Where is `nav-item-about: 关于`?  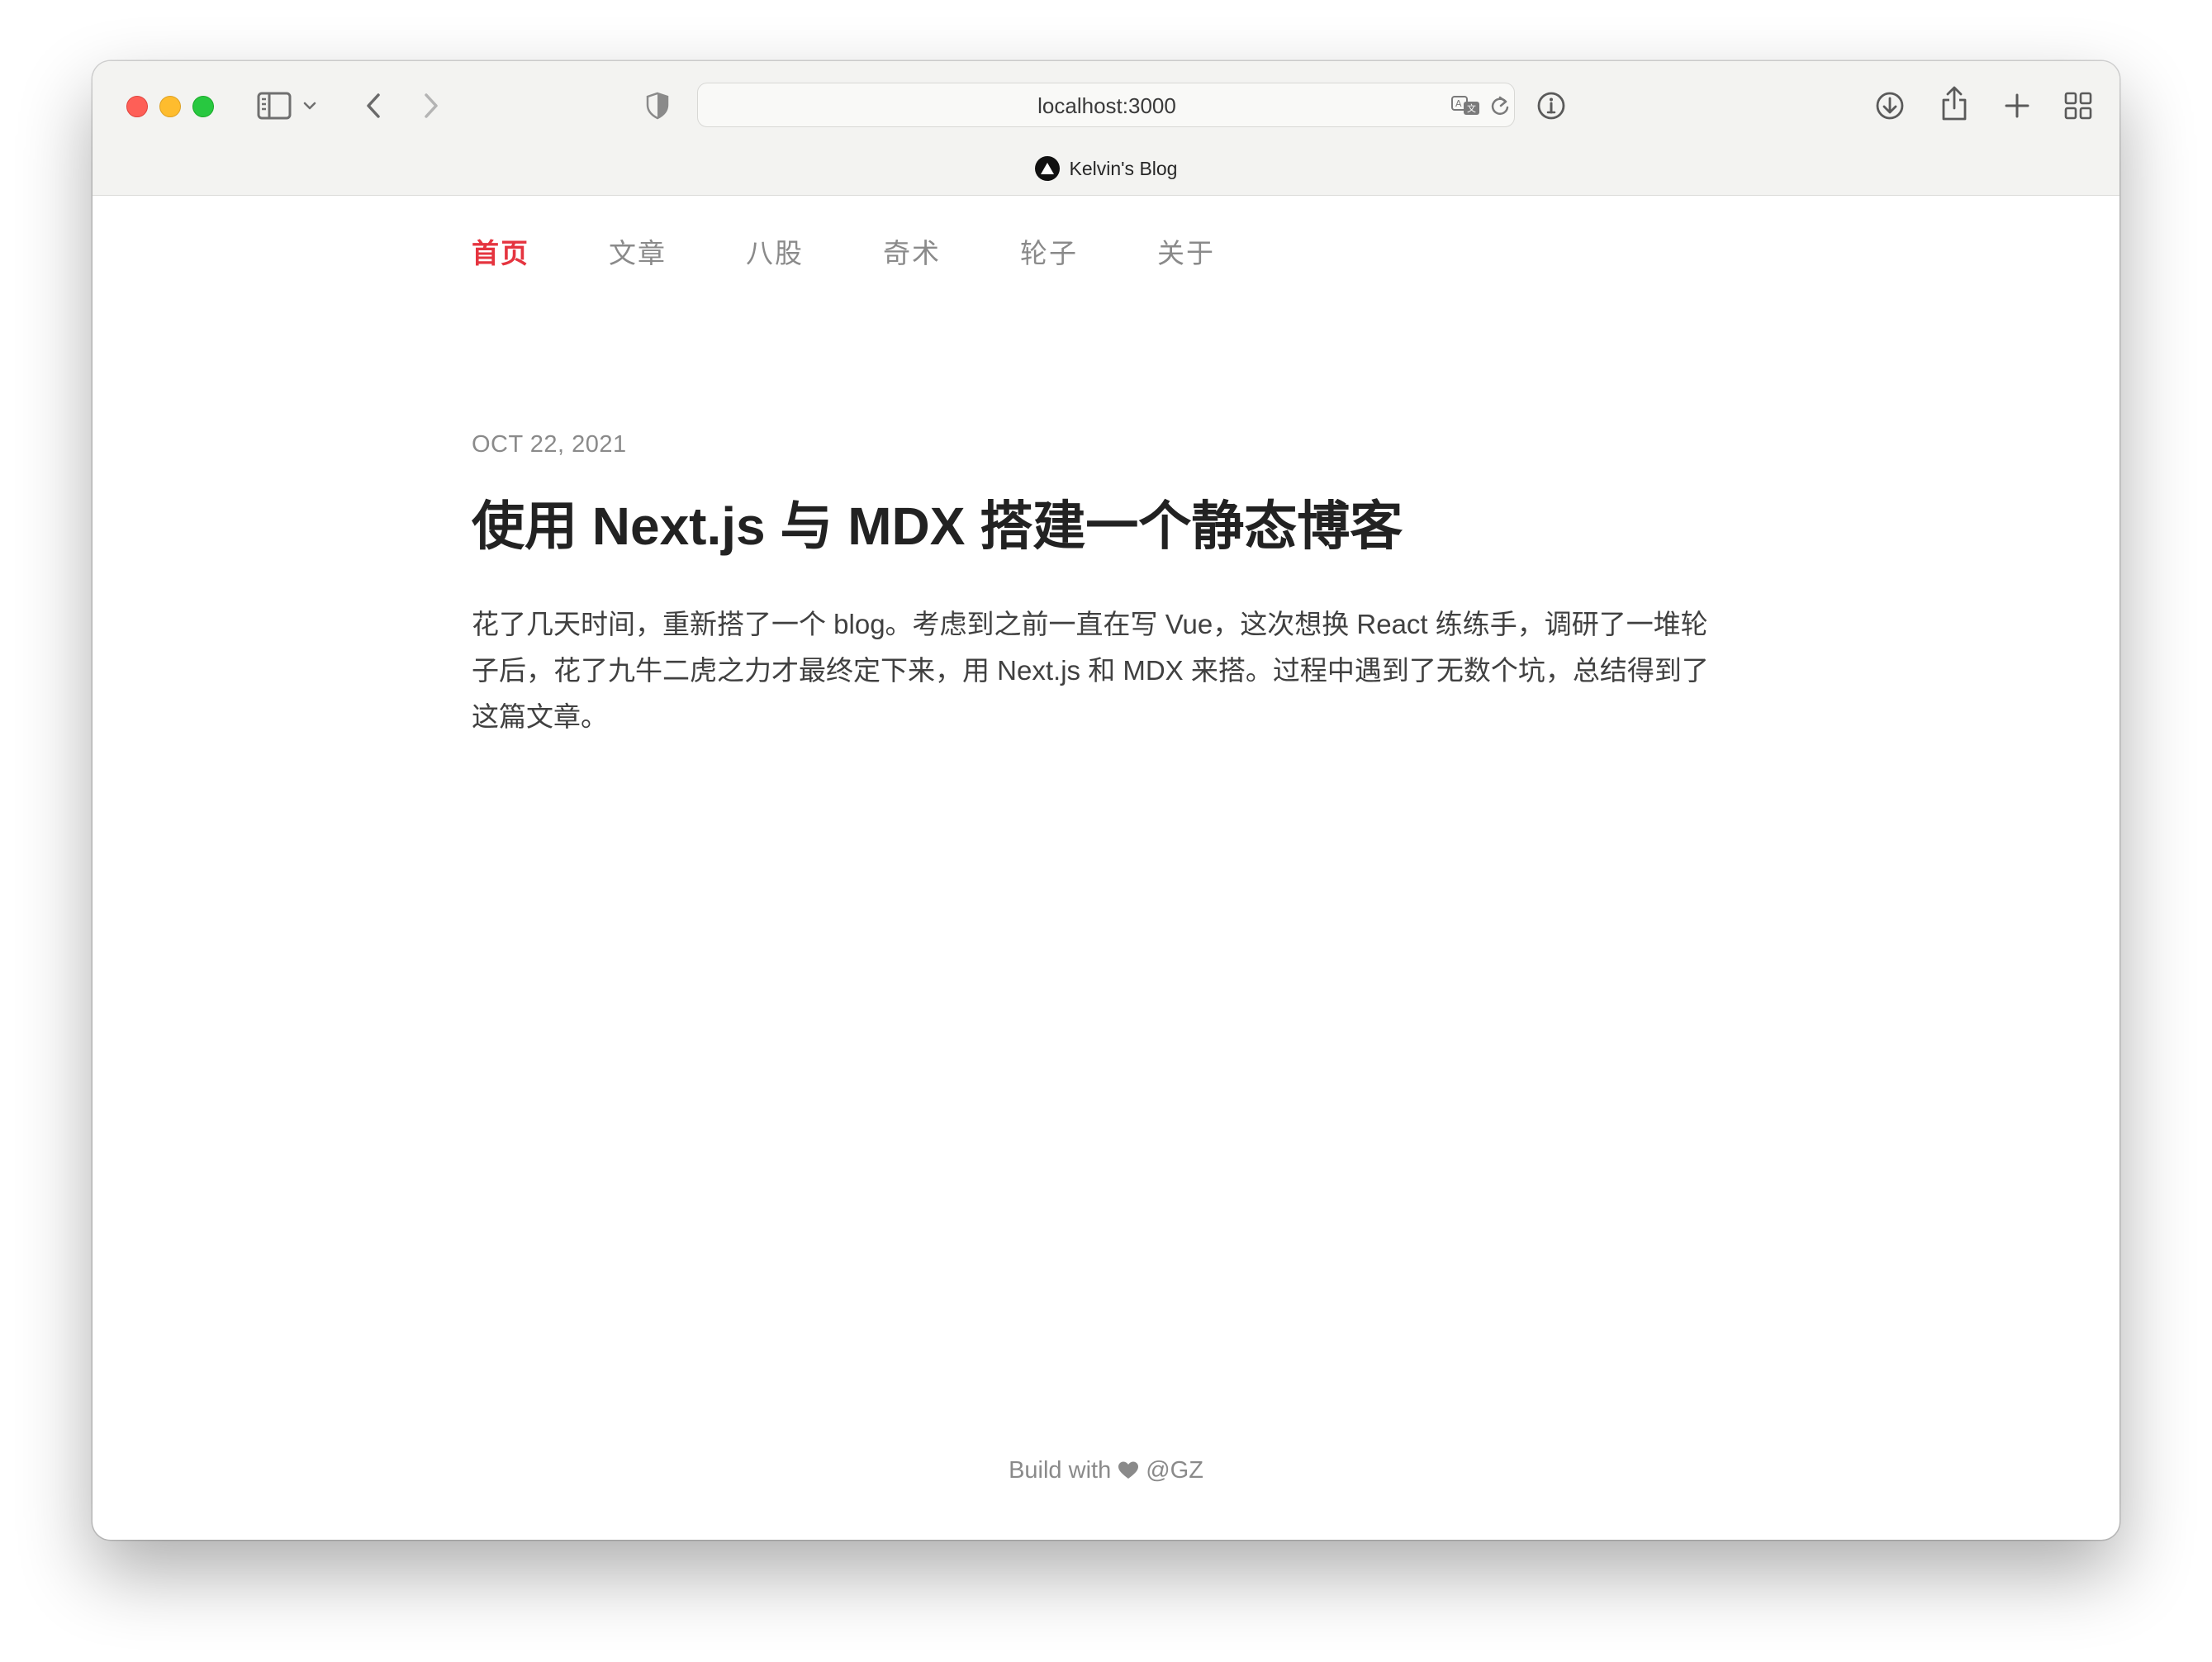
nav-item-about: 关于 is located at coordinates (1186, 251).